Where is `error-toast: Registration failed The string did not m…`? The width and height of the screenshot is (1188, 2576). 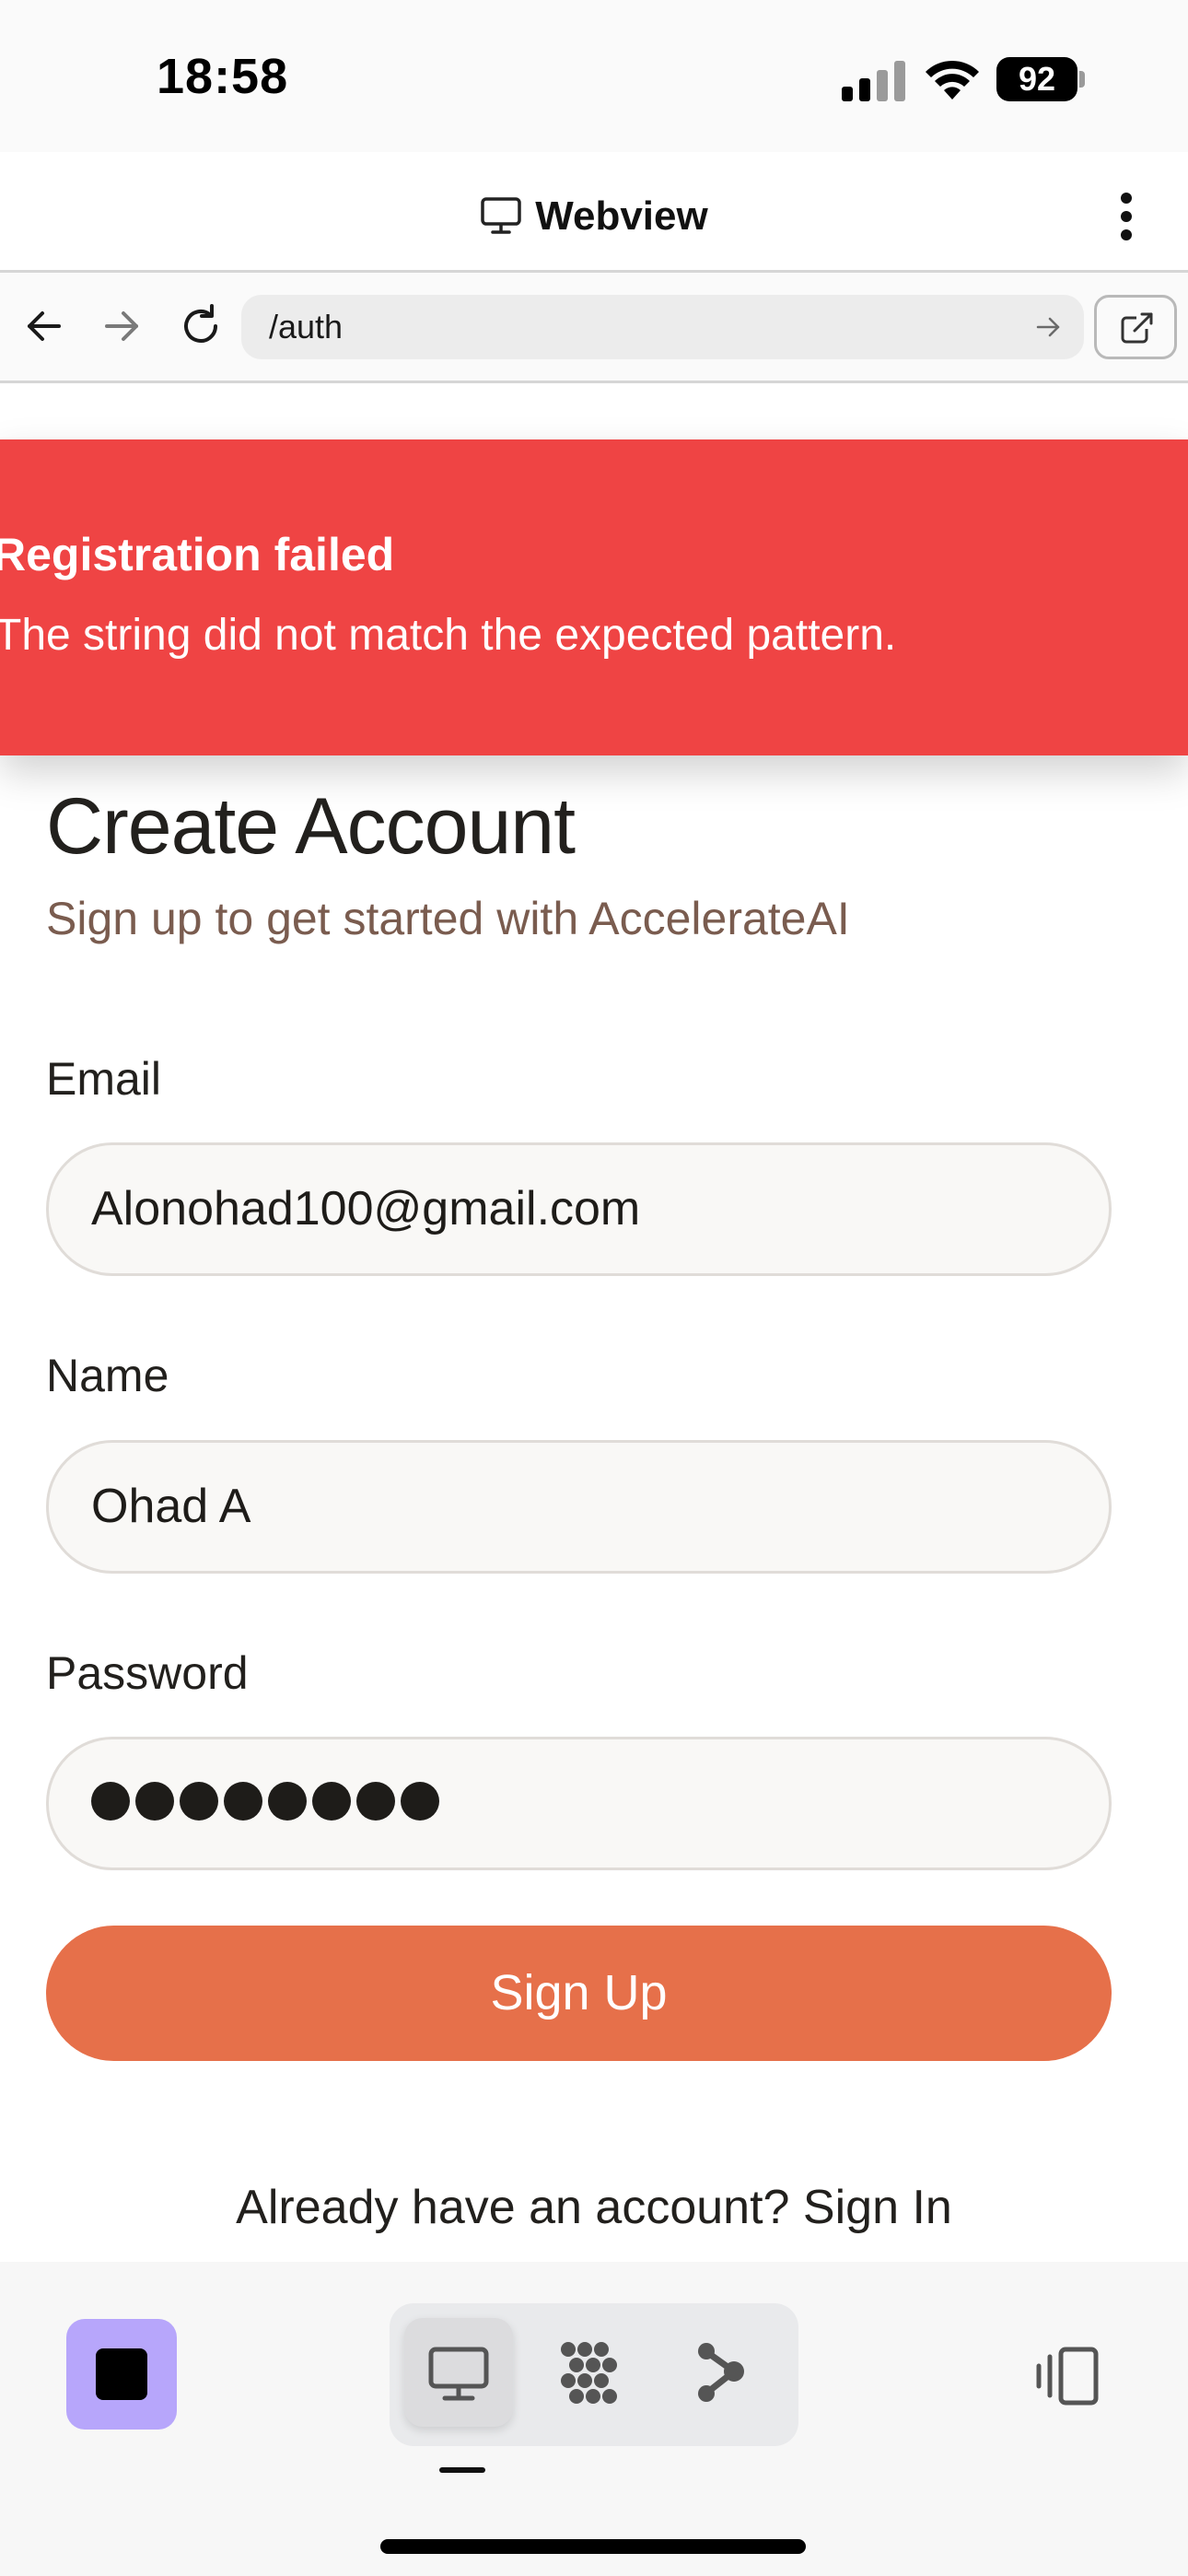 error-toast: Registration failed The string did not m… is located at coordinates (594, 597).